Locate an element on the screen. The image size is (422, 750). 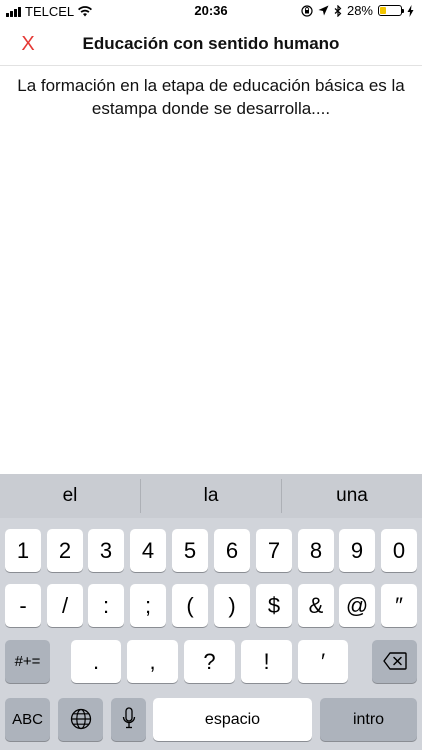
key-9: 9 is located at coordinates (357, 550).